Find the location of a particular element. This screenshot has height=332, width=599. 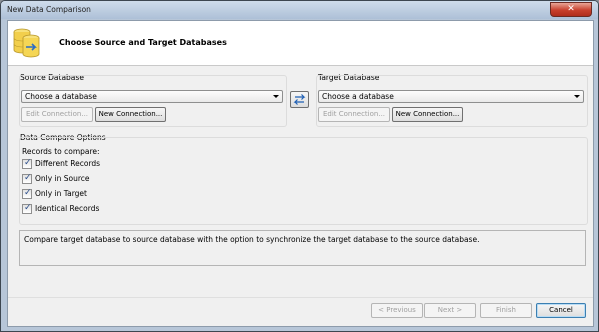

only-in-source-checkbox: ✓ is located at coordinates (27, 178).